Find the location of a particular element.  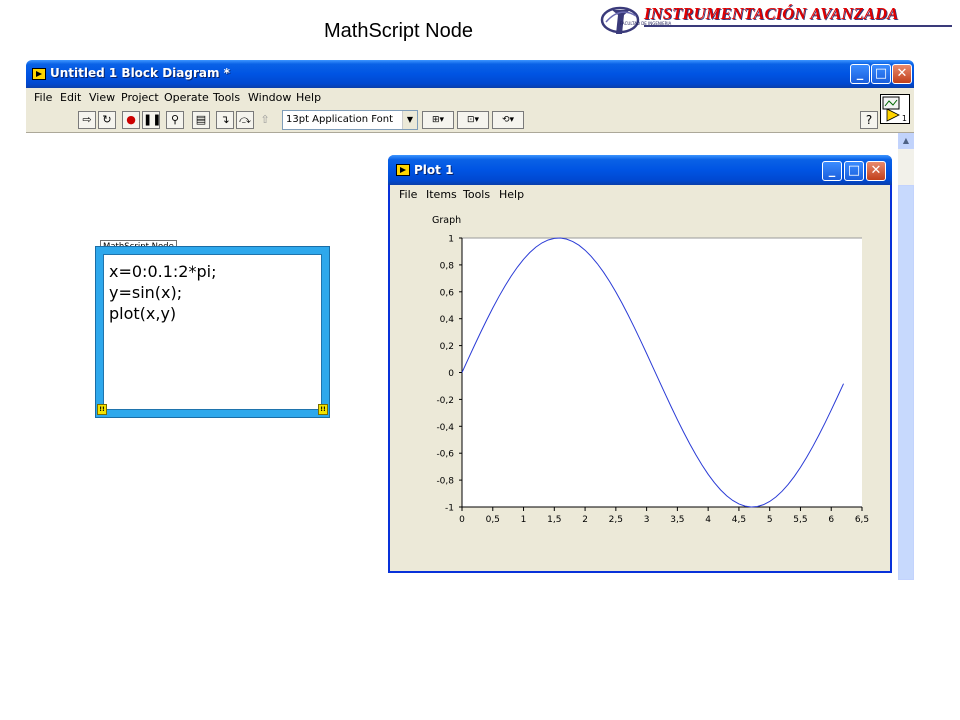

x-tick-label: 5,5 is located at coordinates (800, 520).